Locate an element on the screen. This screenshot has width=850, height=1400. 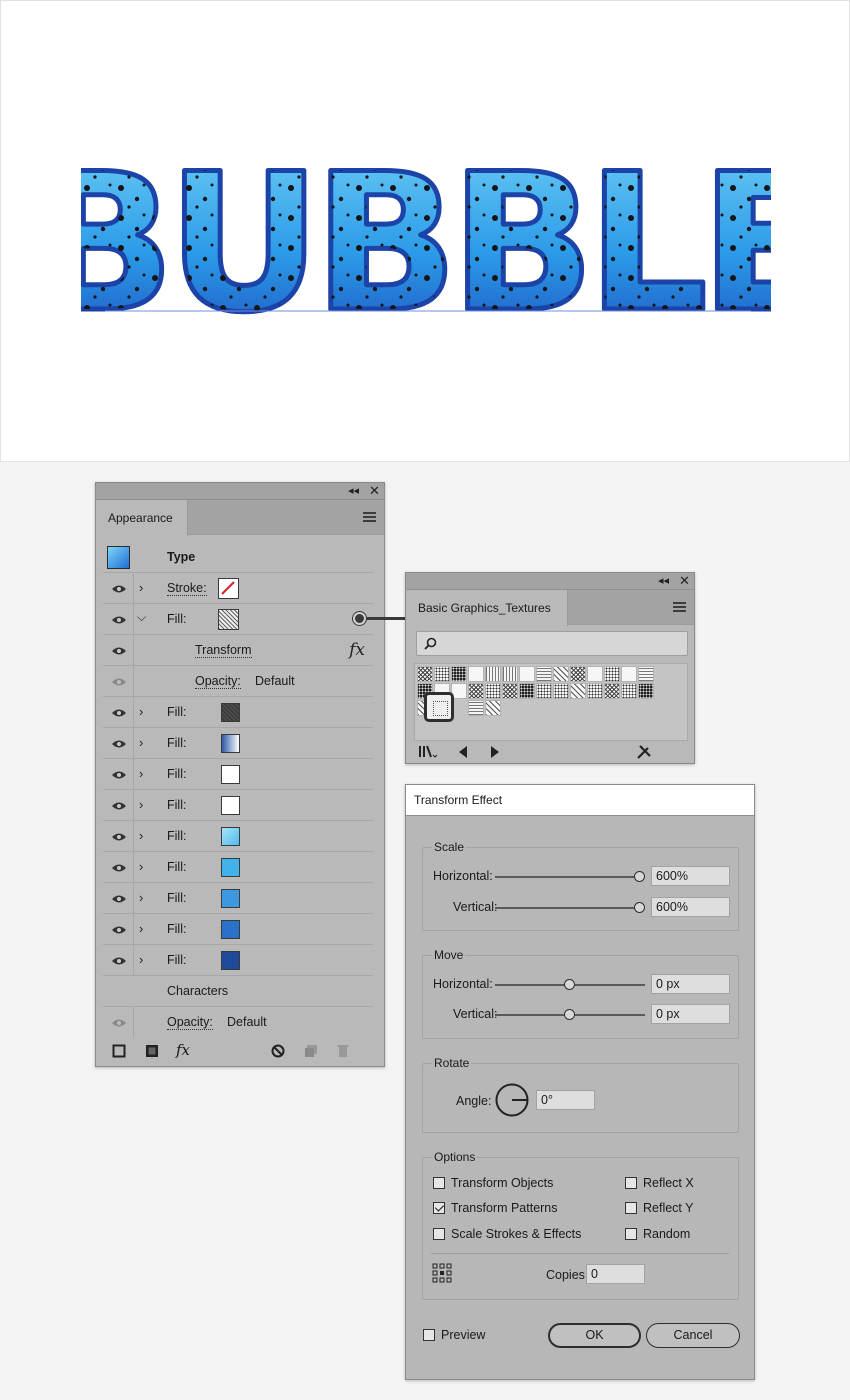
add-fill-icon is located at coordinates (152, 1051).